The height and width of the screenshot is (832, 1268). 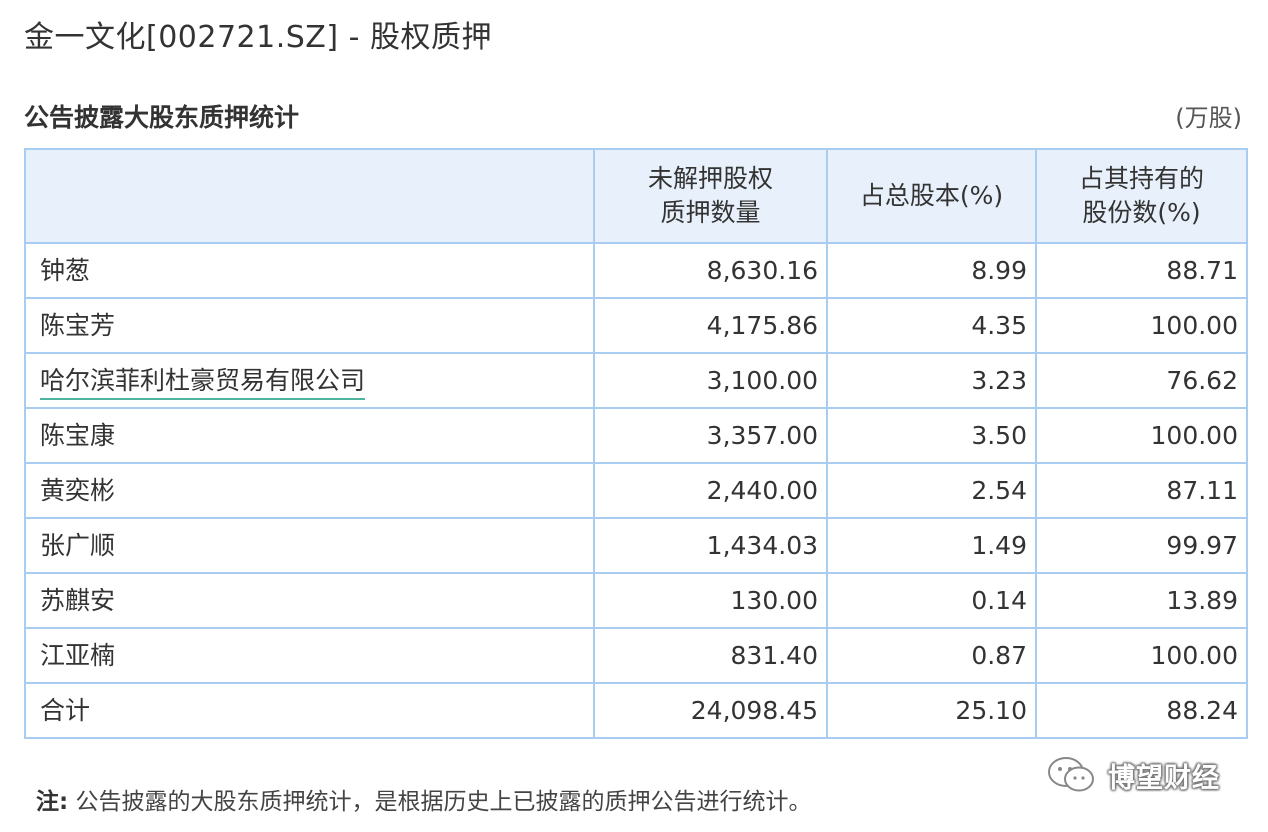 What do you see at coordinates (52, 802) in the screenshot?
I see `footnote-label: 注:` at bounding box center [52, 802].